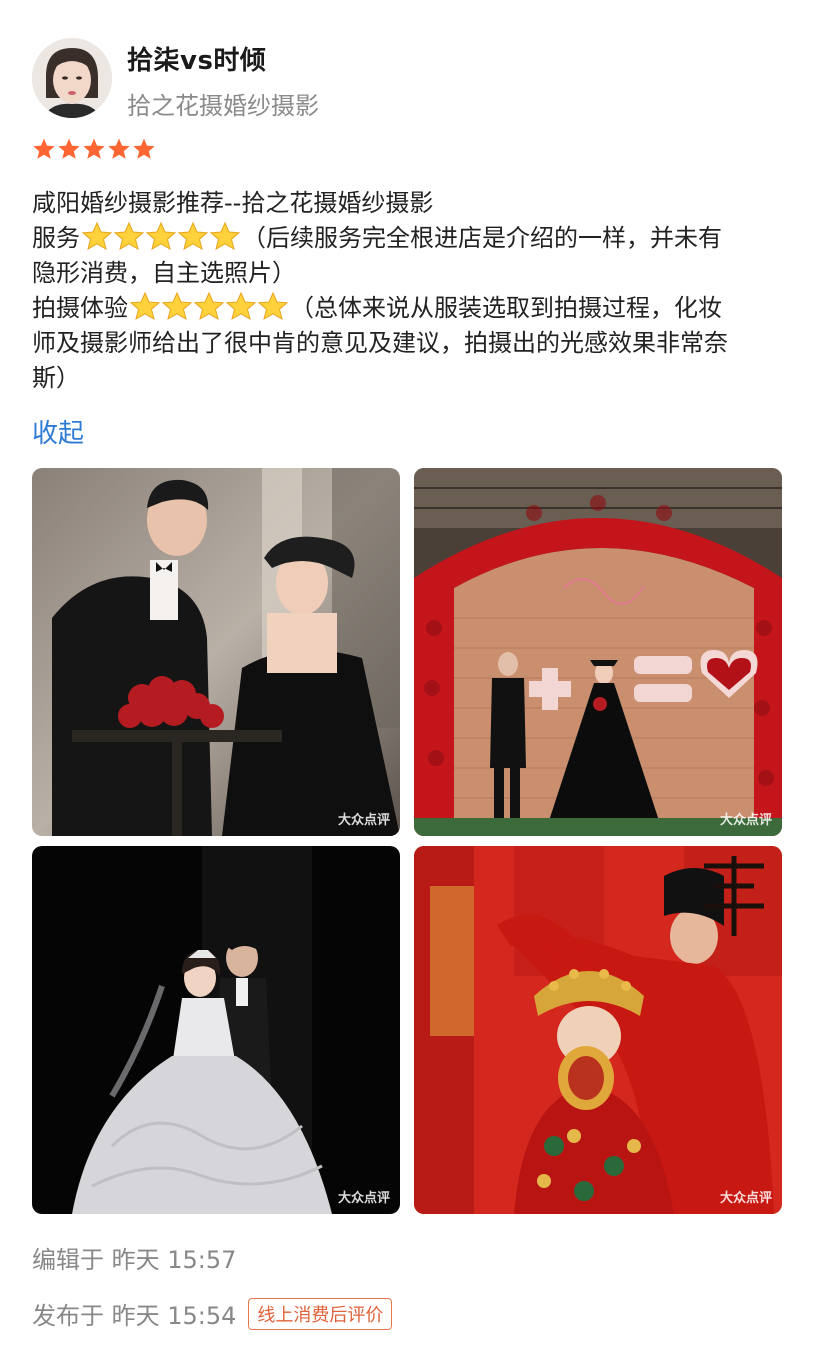 This screenshot has height=1345, width=828. I want to click on photo-chinese-wedding: 大众点评, so click(598, 1030).